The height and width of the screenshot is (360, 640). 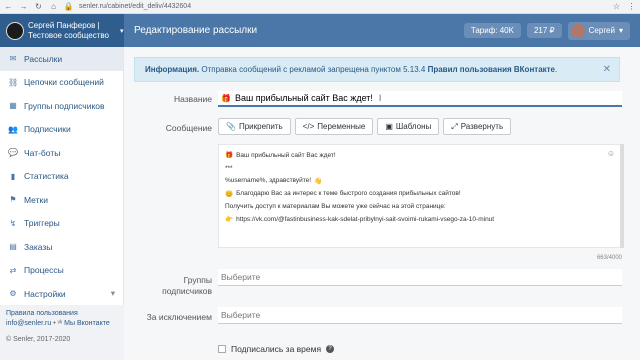 What do you see at coordinates (62, 30) in the screenshot?
I see `community-switcher: Сергей Панферов | Тестовое сообщество ▾` at bounding box center [62, 30].